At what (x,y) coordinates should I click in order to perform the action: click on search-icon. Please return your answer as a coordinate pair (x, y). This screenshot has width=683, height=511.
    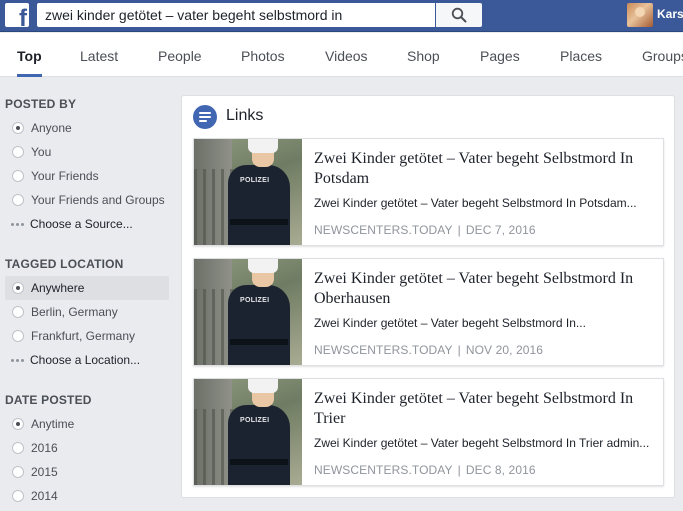
    Looking at the image, I should click on (459, 15).